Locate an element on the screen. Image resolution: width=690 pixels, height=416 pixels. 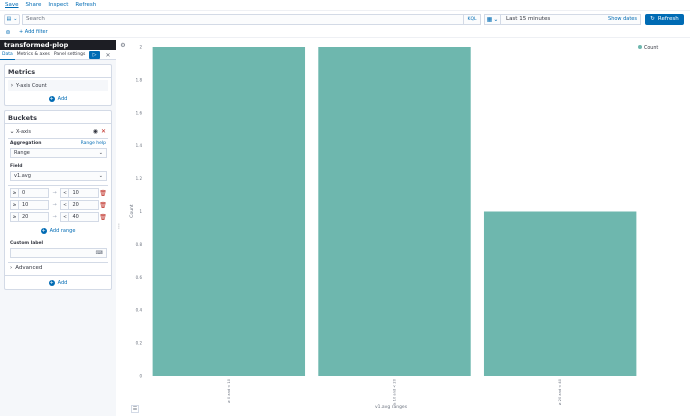
show-dates-link: Show dates is located at coordinates (624, 19).